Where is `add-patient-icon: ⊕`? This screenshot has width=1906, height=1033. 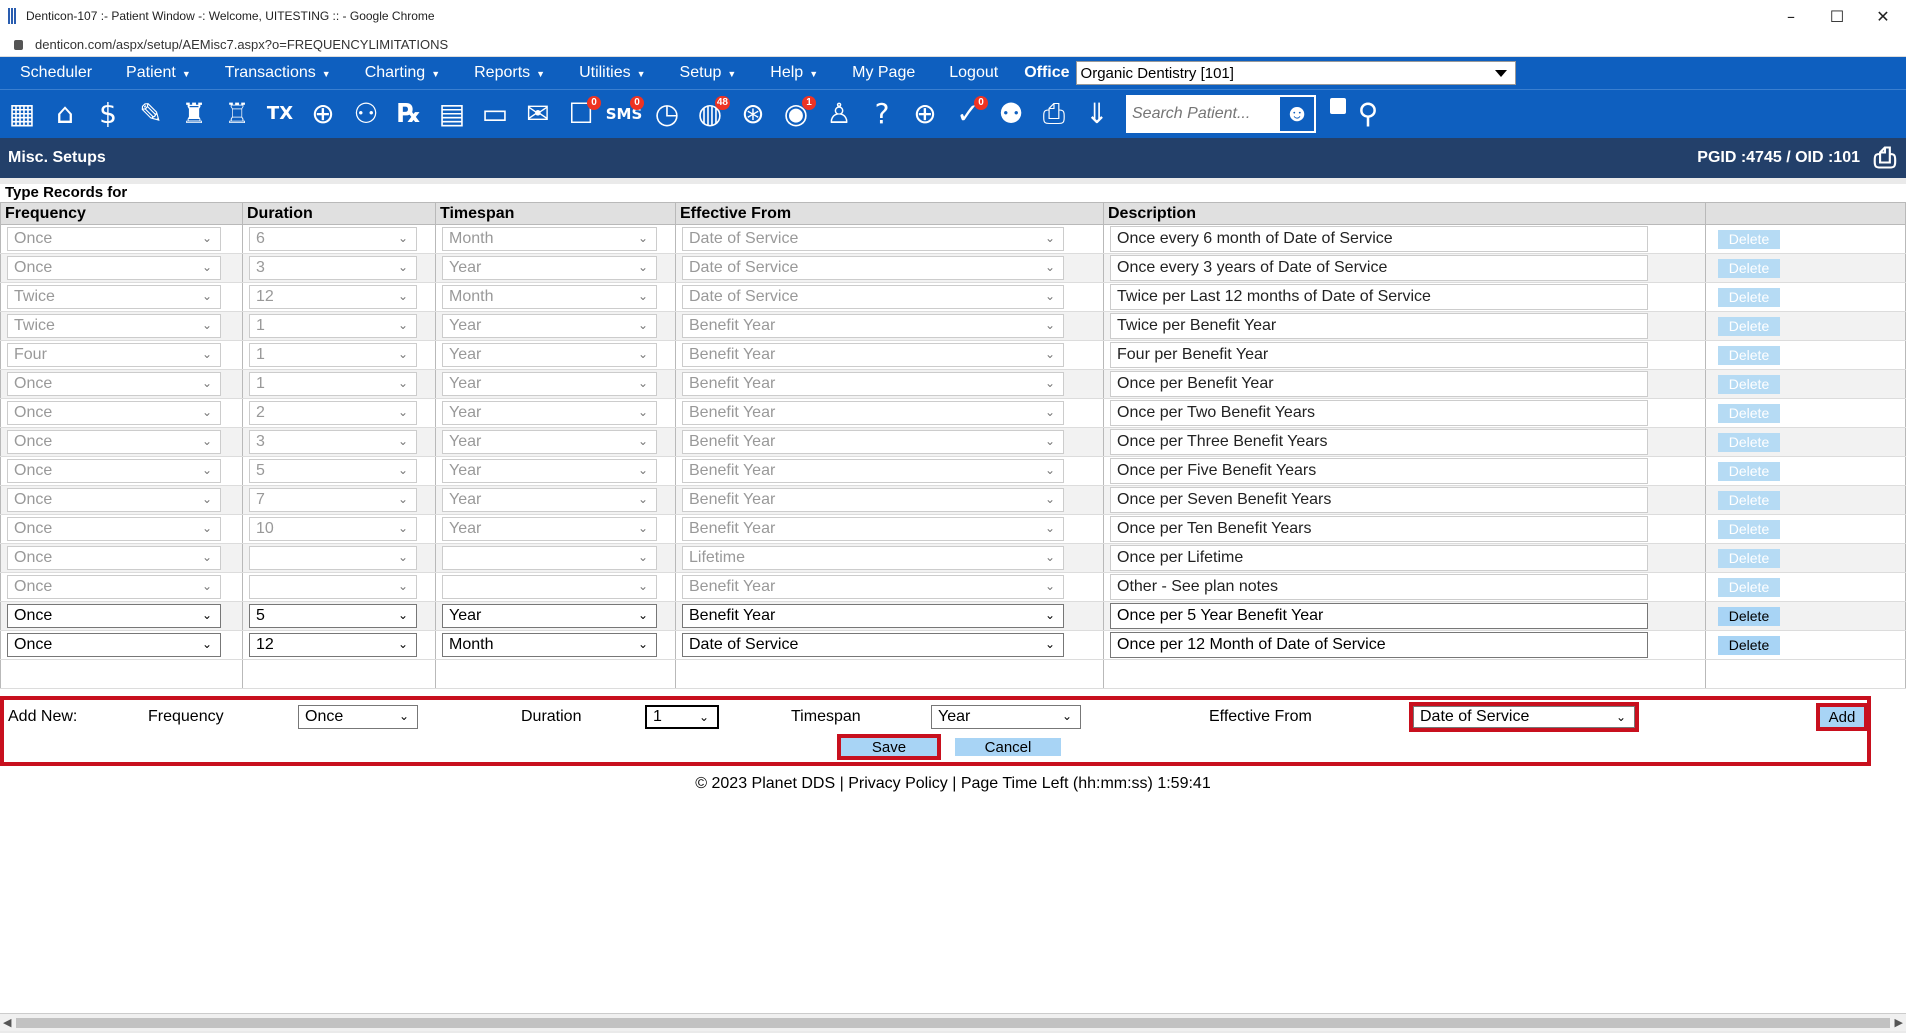 add-patient-icon: ⊕ is located at coordinates (323, 114).